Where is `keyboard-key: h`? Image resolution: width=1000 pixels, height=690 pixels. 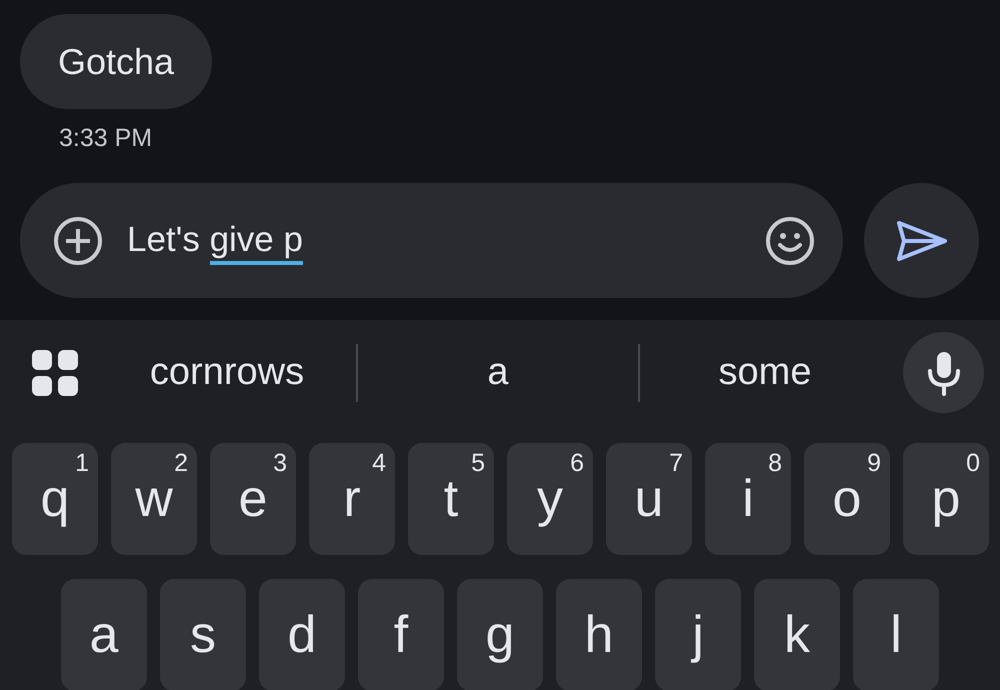 keyboard-key: h is located at coordinates (599, 634).